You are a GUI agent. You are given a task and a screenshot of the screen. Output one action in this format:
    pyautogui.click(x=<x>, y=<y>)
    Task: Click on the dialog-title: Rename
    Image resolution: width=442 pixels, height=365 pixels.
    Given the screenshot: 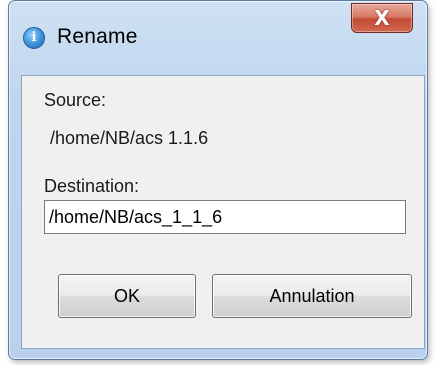 What is the action you would take?
    pyautogui.click(x=97, y=36)
    